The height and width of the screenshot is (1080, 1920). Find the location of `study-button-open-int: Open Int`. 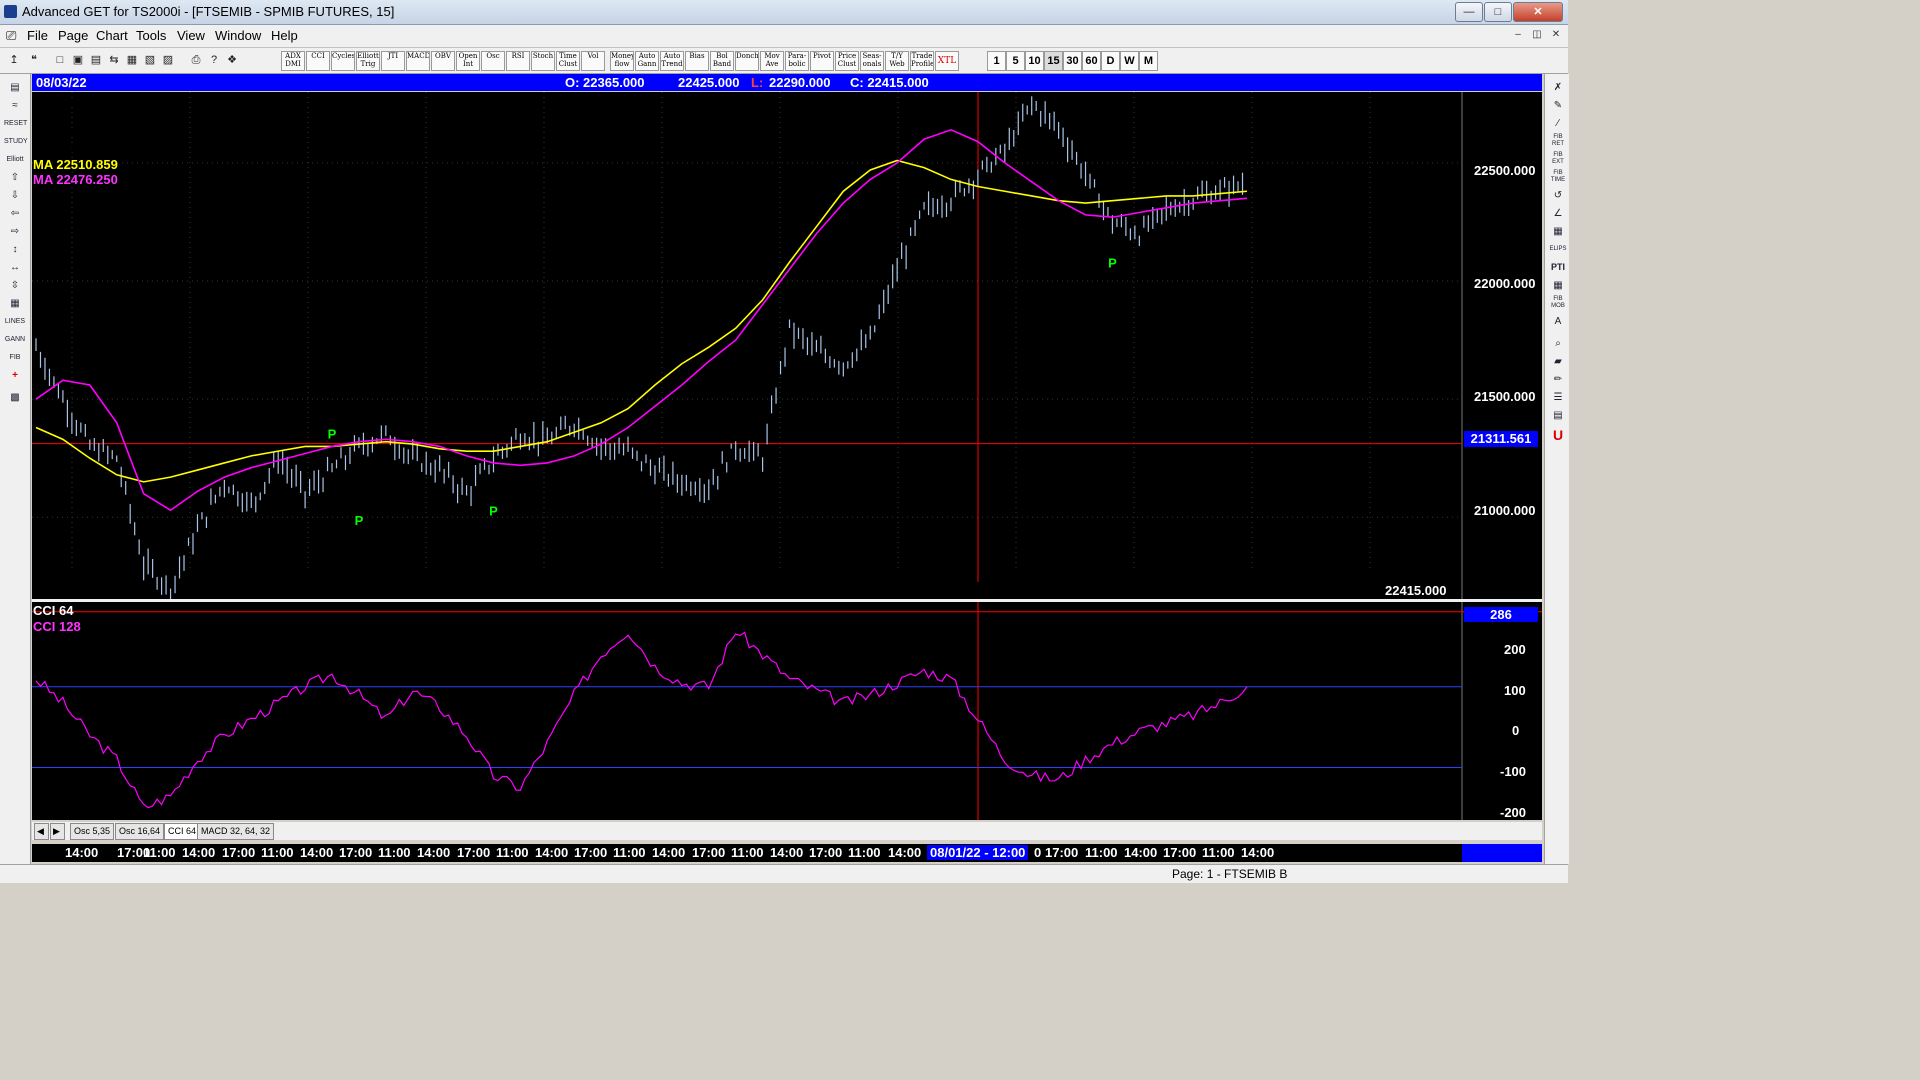

study-button-open-int: Open Int is located at coordinates (468, 61).